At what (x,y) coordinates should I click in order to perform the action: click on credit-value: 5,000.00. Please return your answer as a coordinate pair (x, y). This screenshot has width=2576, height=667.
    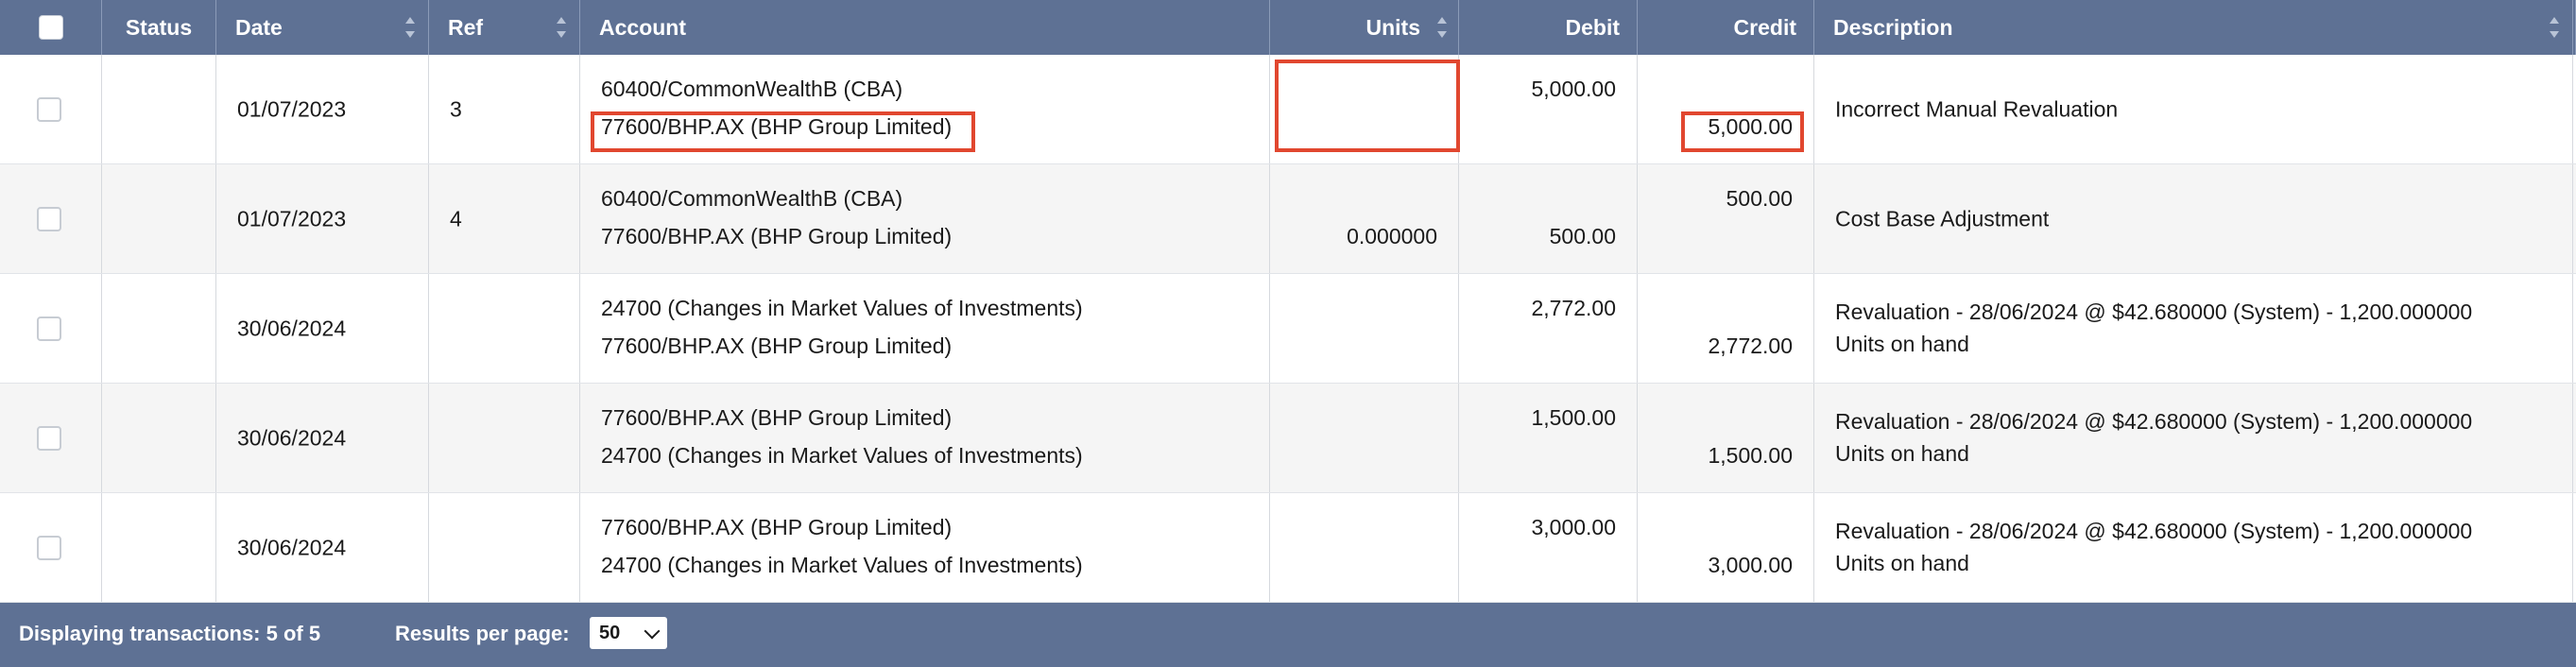
    Looking at the image, I should click on (1750, 126).